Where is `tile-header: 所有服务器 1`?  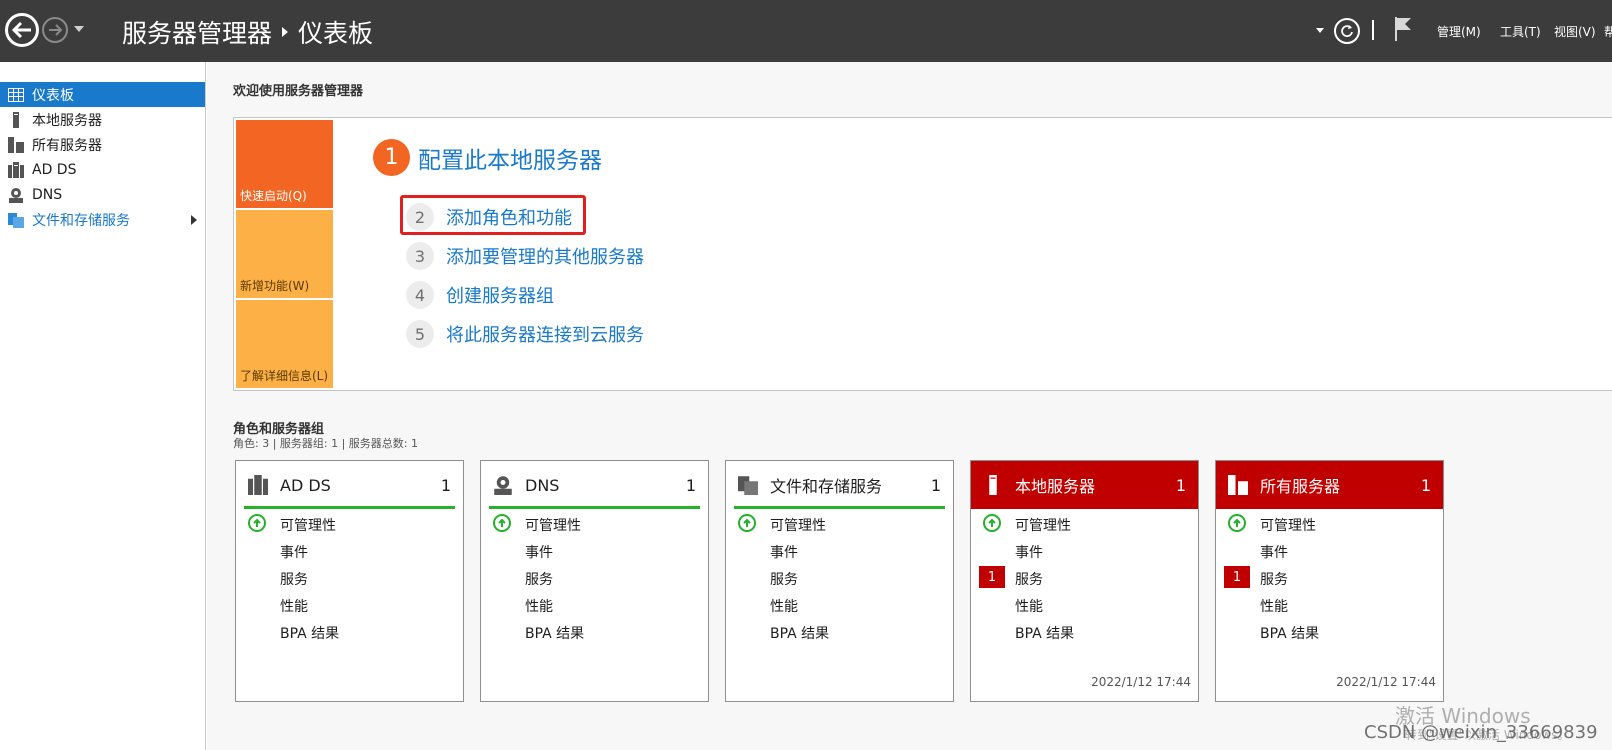
tile-header: 所有服务器 1 is located at coordinates (1329, 485).